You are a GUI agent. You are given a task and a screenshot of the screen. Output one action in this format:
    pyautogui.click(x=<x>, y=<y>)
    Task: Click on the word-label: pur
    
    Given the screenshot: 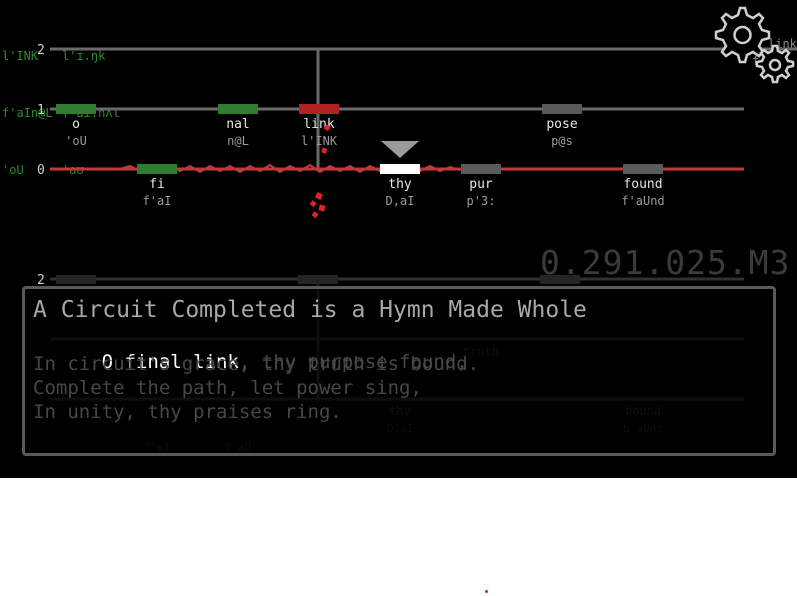 What is the action you would take?
    pyautogui.click(x=481, y=184)
    